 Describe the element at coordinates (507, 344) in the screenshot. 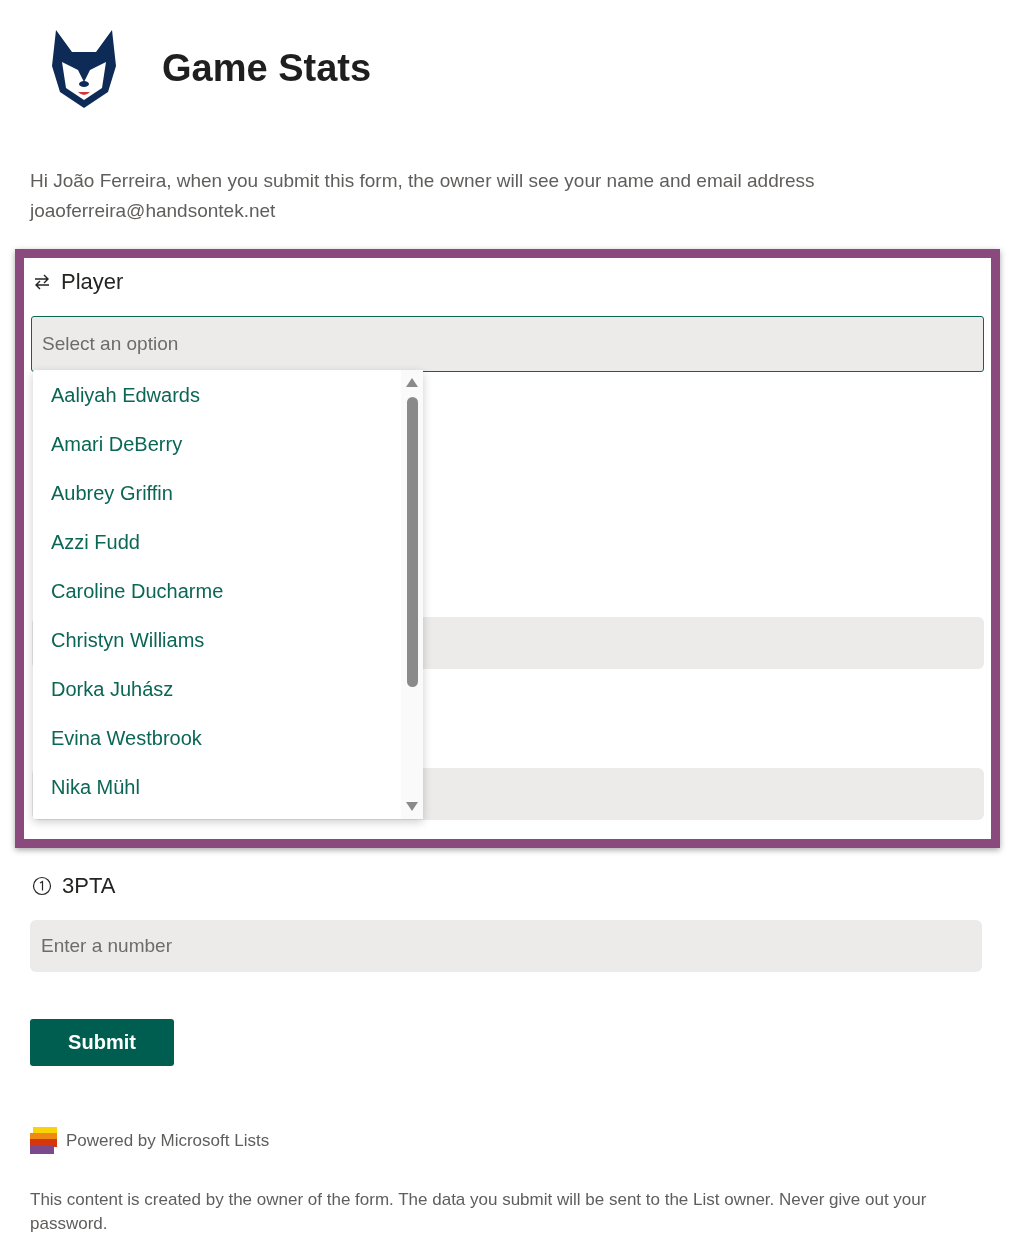

I see `select-field: Select an option` at that location.